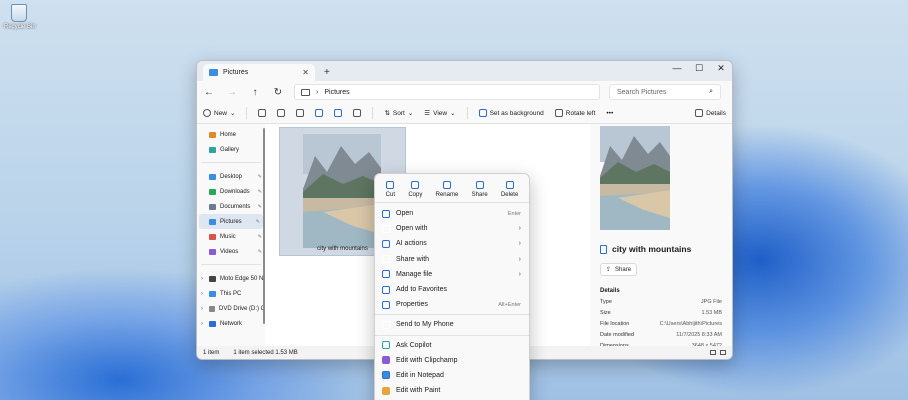  Describe the element at coordinates (231, 278) in the screenshot. I see `sidebar-item-phone: › Moto Edge 50 N` at that location.